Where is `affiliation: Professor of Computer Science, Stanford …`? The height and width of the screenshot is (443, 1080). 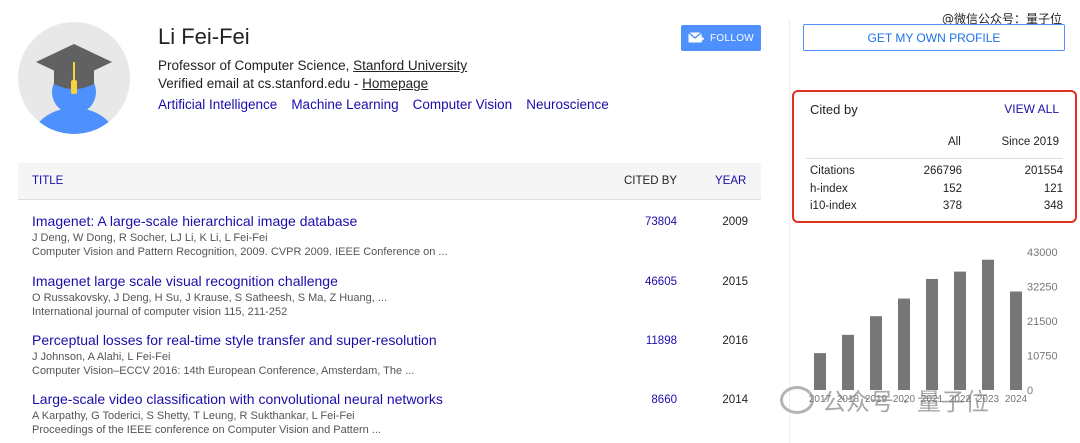
affiliation: Professor of Computer Science, Stanford … is located at coordinates (312, 65).